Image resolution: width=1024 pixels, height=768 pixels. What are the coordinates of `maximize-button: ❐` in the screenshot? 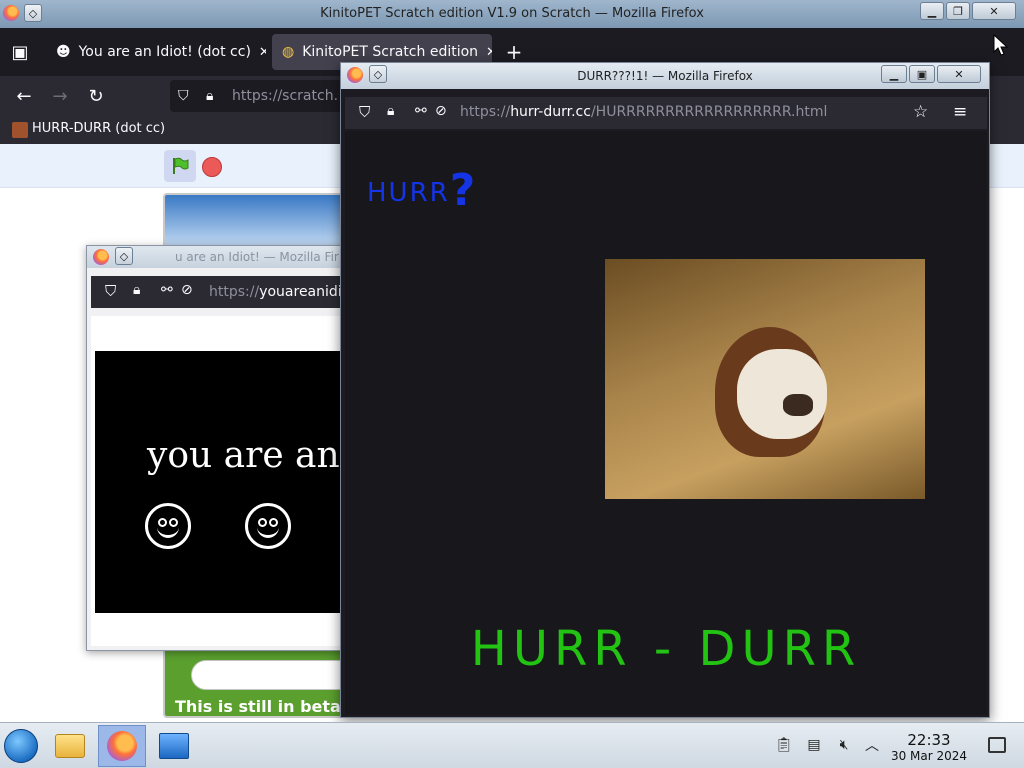 It's located at (958, 11).